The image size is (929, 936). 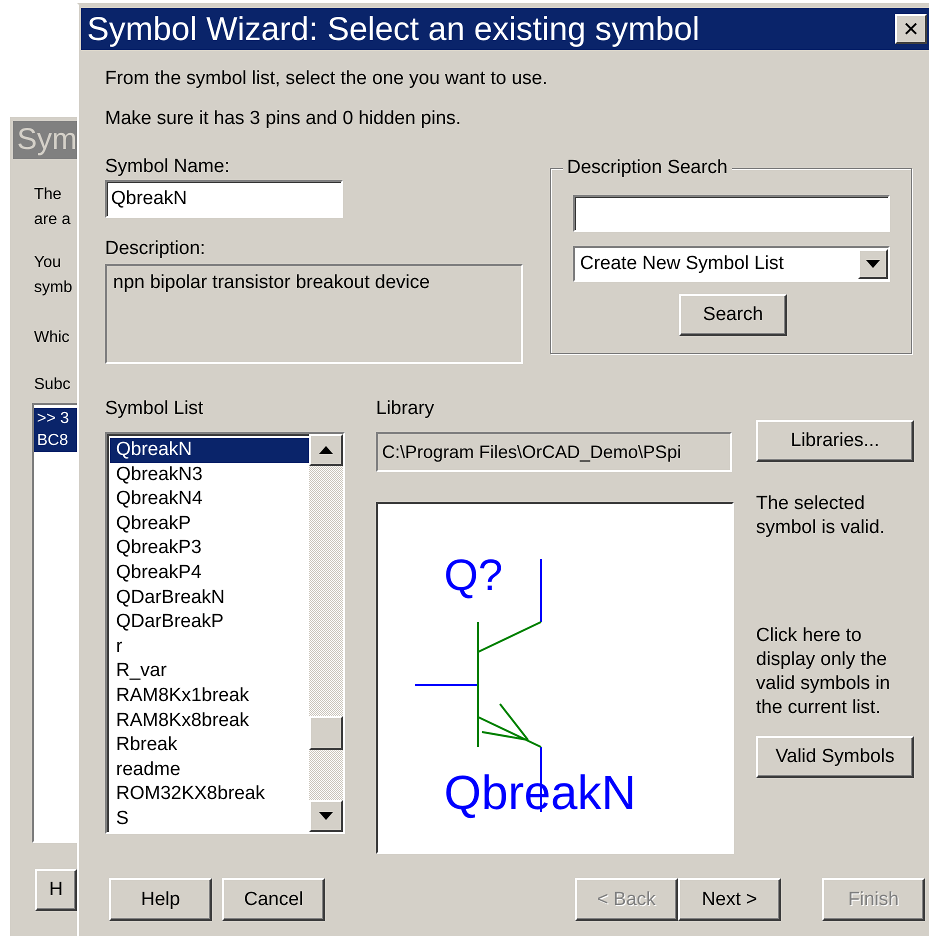 What do you see at coordinates (406, 409) in the screenshot?
I see `library-label: Library` at bounding box center [406, 409].